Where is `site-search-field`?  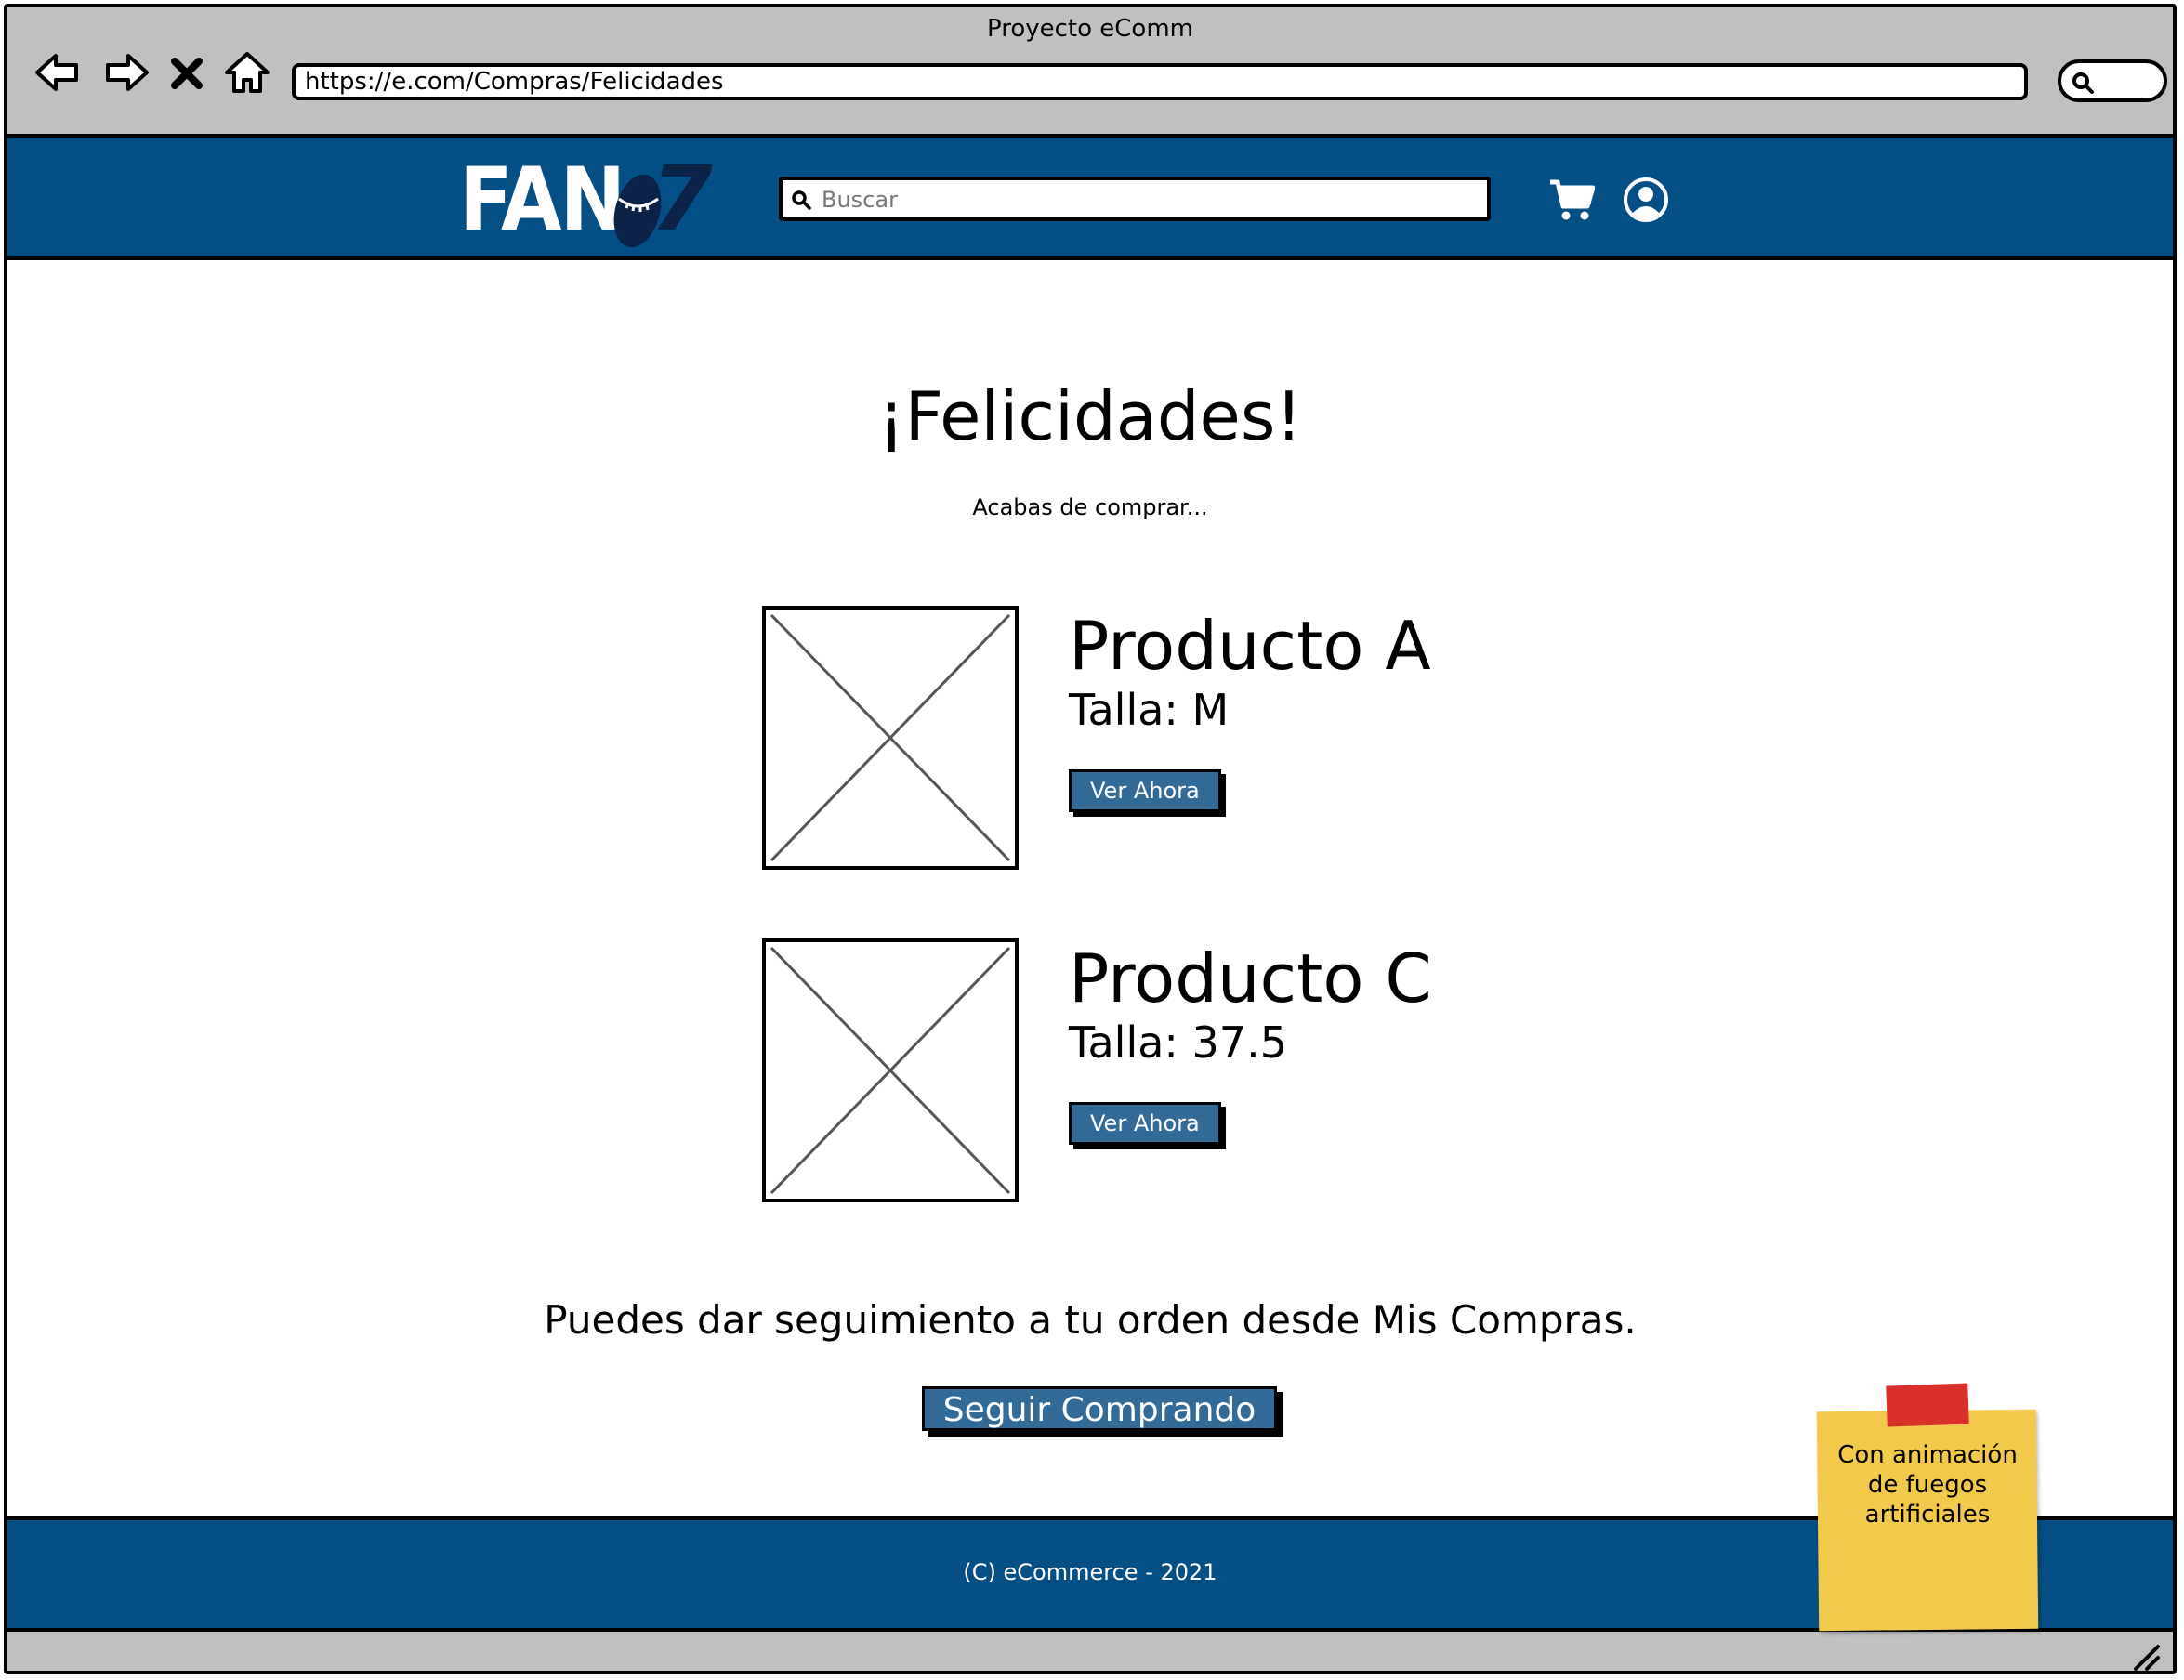
site-search-field is located at coordinates (1135, 199).